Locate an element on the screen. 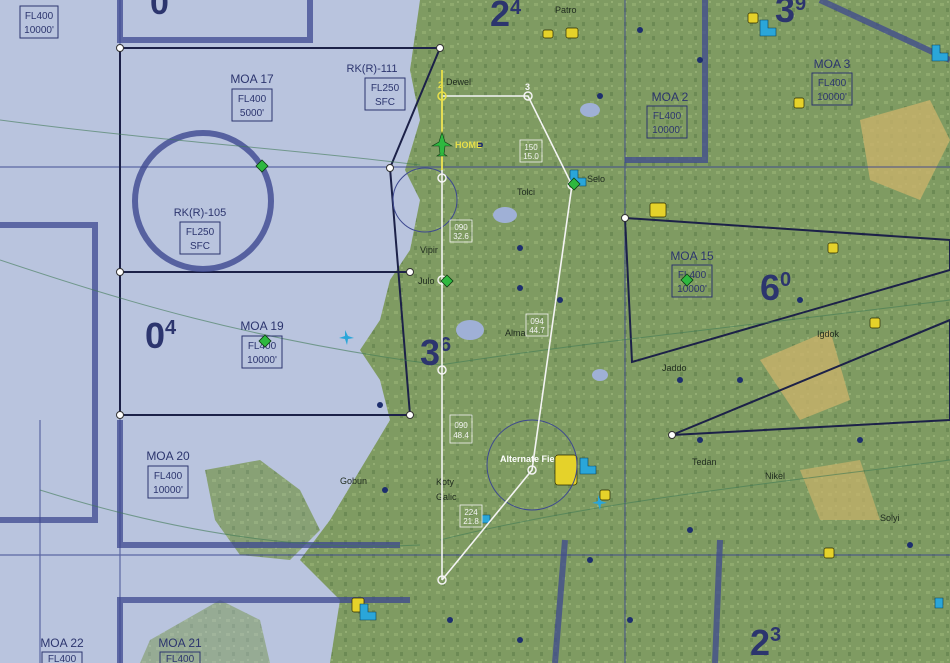 The image size is (950, 663). place-igdok: Igdok is located at coordinates (828, 334).